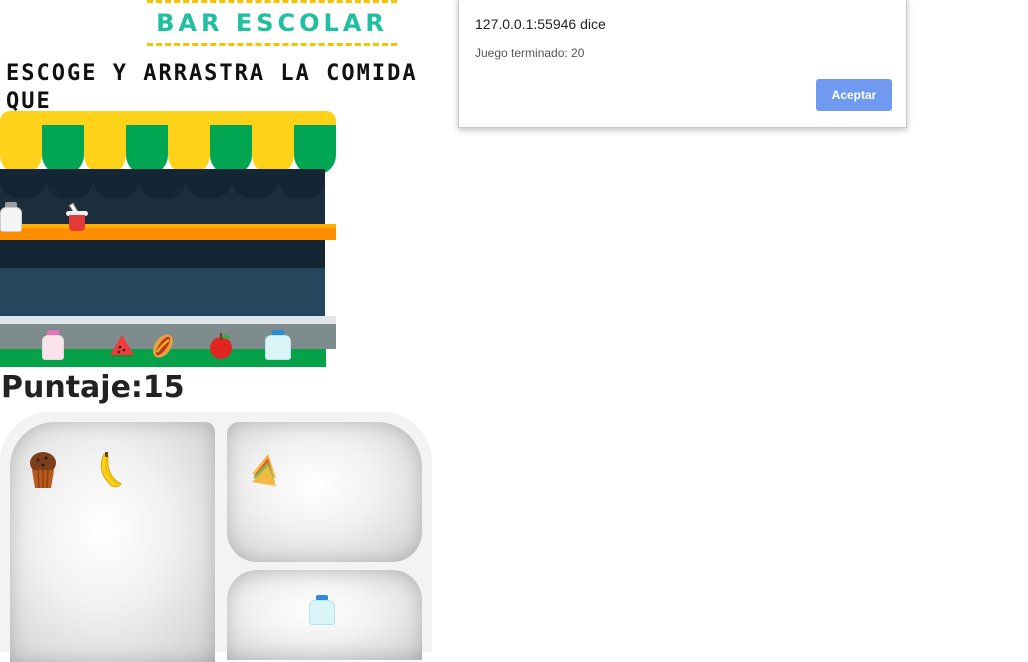  What do you see at coordinates (168, 232) in the screenshot?
I see `shelf` at bounding box center [168, 232].